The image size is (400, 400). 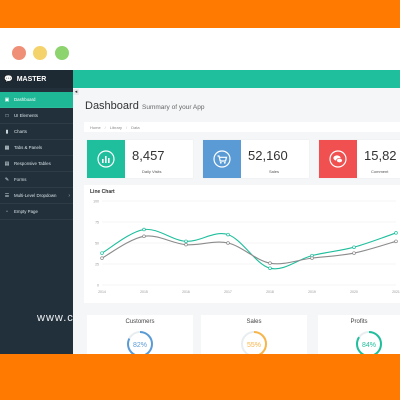 What do you see at coordinates (26, 211) in the screenshot?
I see `sidebar-item-label: Empty Page` at bounding box center [26, 211].